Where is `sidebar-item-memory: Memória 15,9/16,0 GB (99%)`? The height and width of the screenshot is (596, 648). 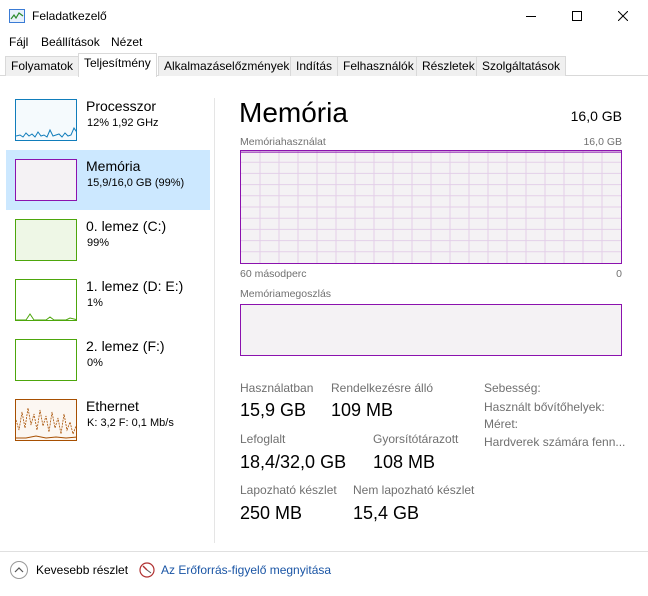
sidebar-item-memory: Memória 15,9/16,0 GB (99%) is located at coordinates (108, 180).